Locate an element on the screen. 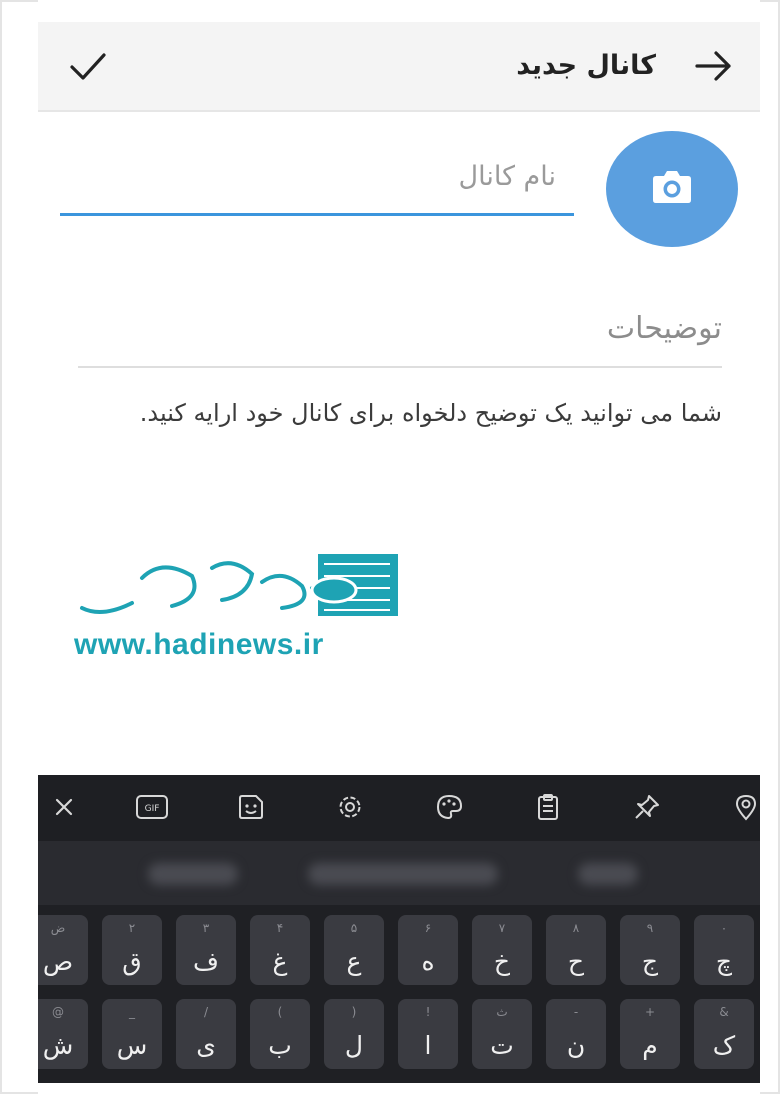  key-label: غ is located at coordinates (280, 961).